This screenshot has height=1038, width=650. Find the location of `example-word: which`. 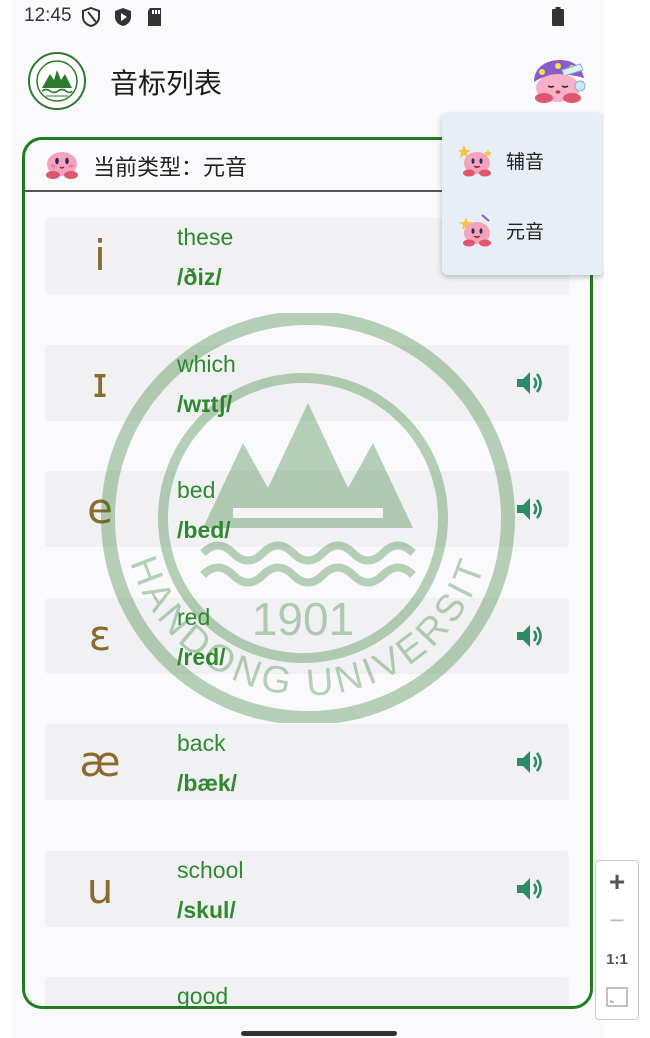

example-word: which is located at coordinates (206, 364).